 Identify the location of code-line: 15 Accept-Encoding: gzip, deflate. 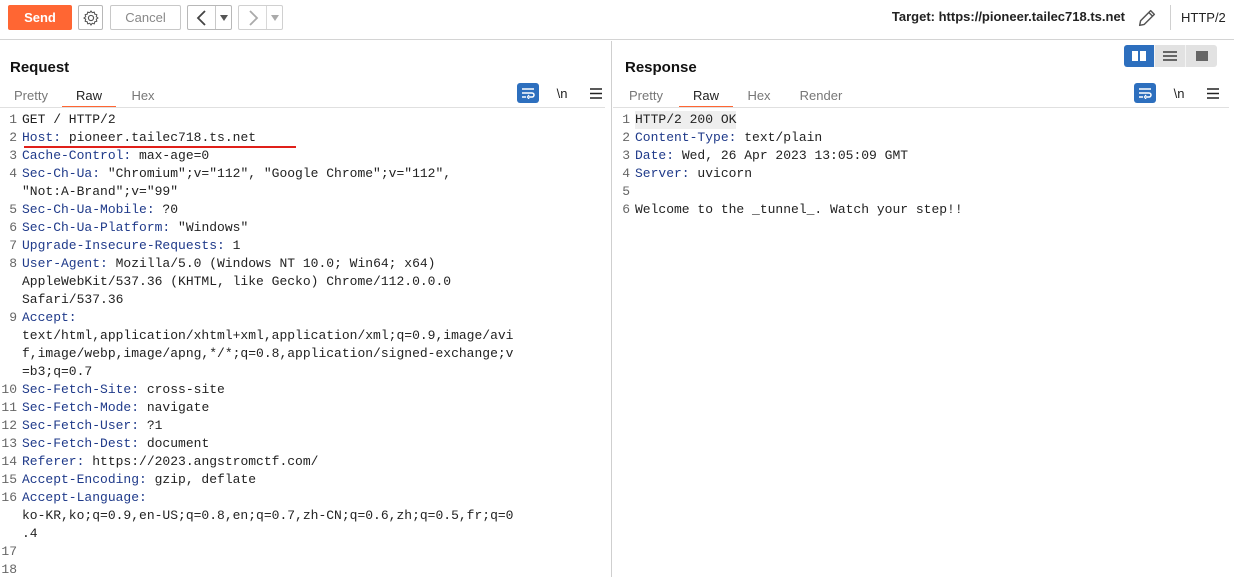
(302, 480).